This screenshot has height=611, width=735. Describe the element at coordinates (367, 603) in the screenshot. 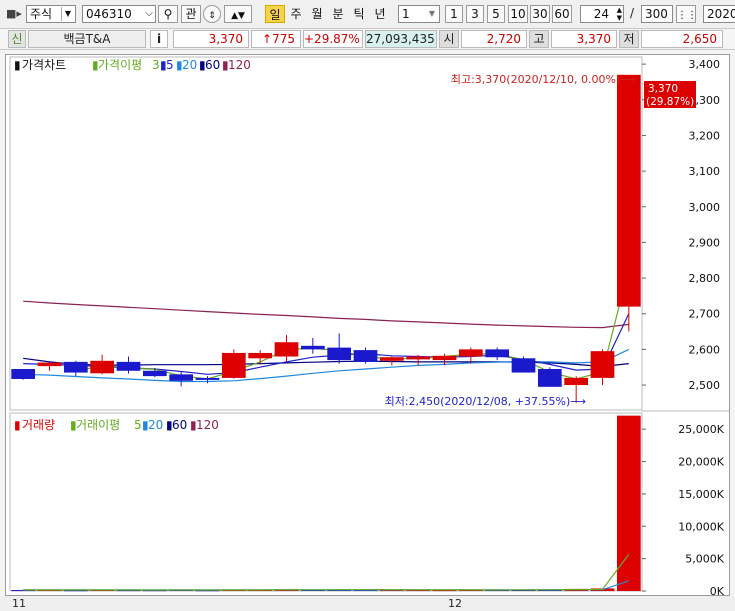

I see `x-axis: 11 12` at that location.